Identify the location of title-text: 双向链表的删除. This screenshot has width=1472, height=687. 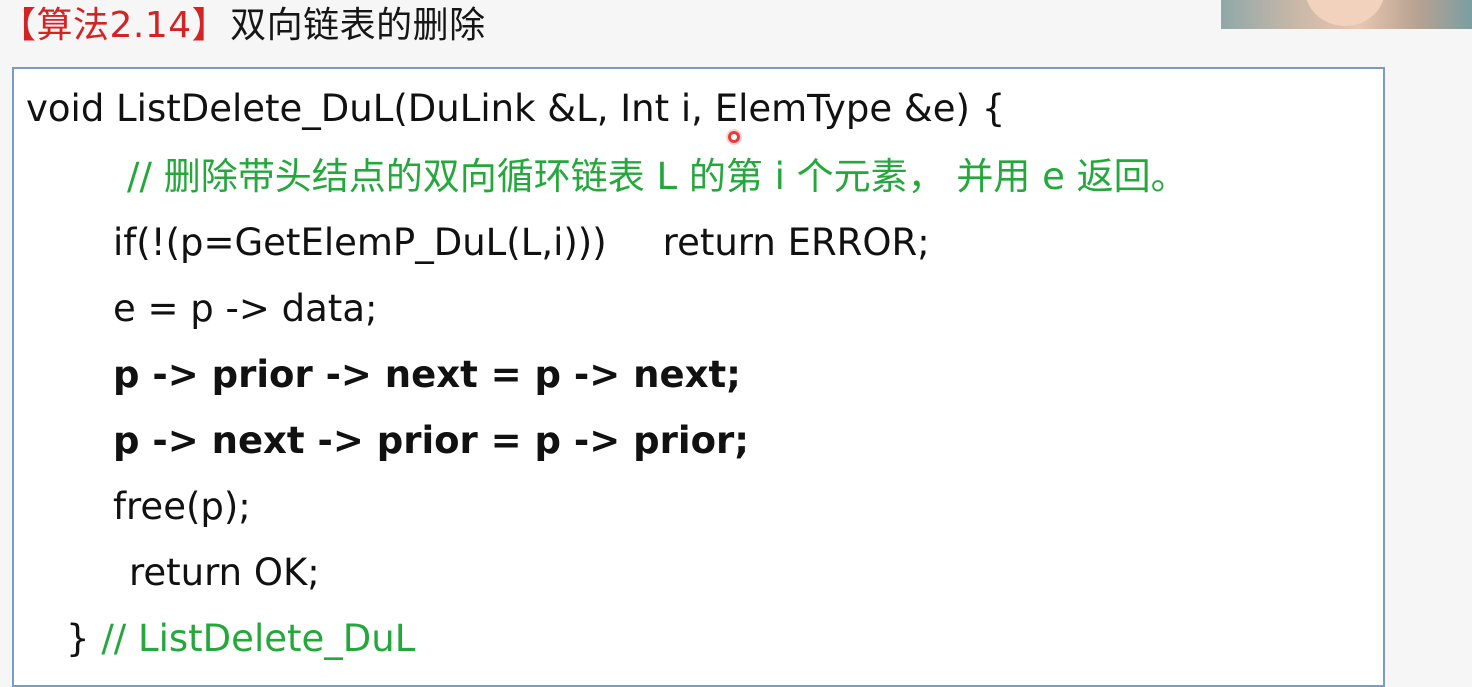
(358, 25).